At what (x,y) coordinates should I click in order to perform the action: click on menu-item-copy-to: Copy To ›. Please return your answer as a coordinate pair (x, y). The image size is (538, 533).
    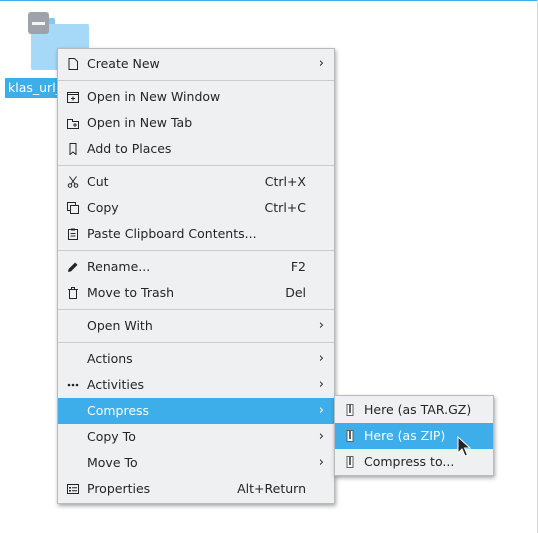
    Looking at the image, I should click on (196, 437).